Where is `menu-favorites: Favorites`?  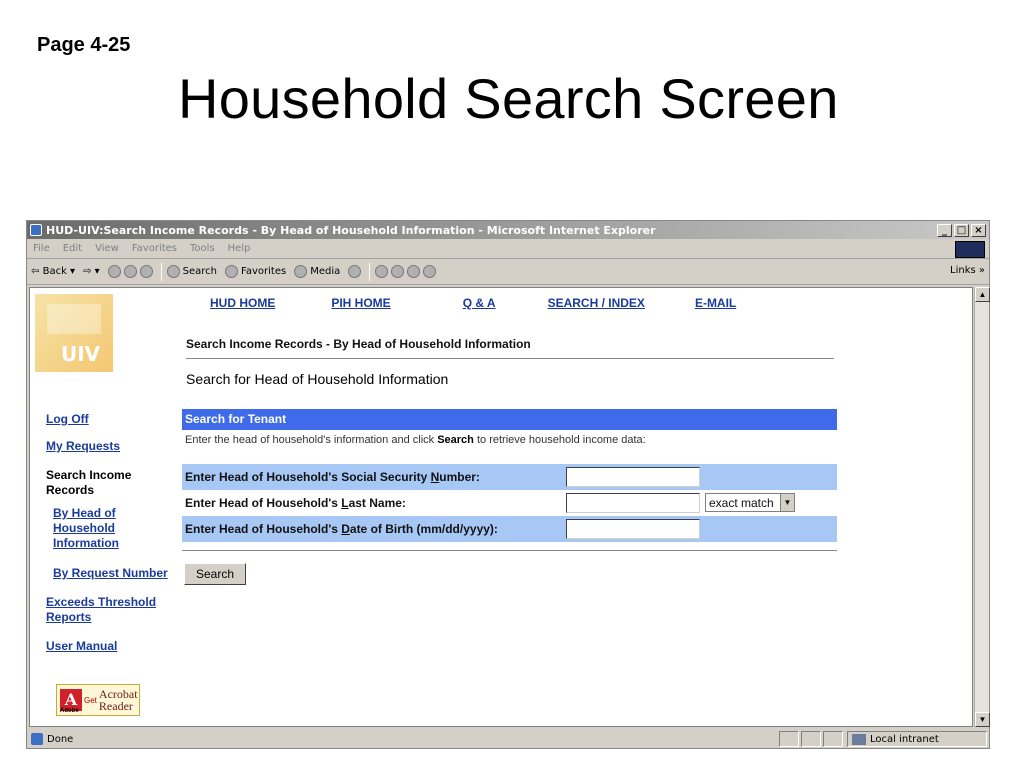 menu-favorites: Favorites is located at coordinates (154, 248).